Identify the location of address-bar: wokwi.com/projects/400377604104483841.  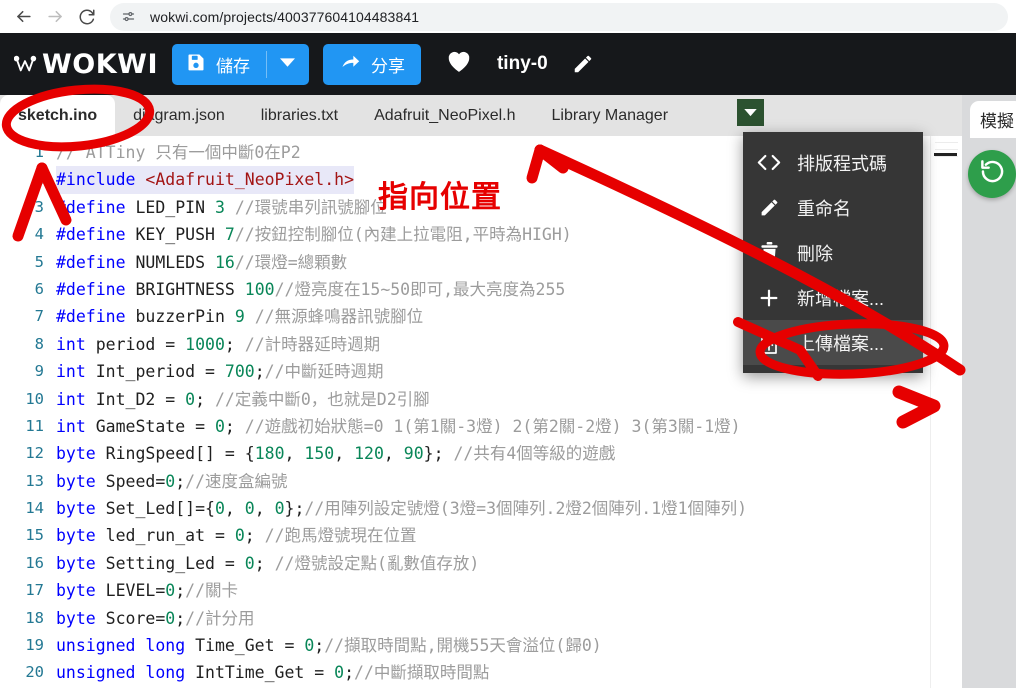
(559, 16).